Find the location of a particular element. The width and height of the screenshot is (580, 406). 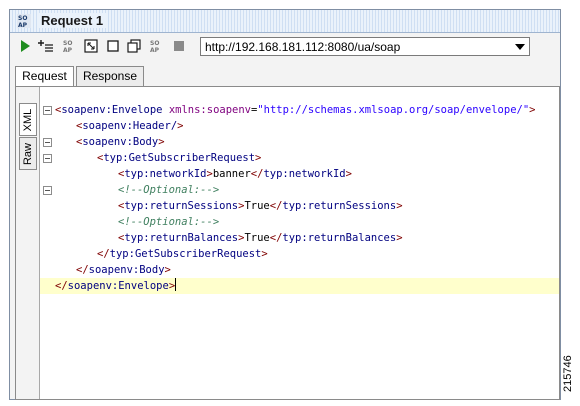

tab-xml: XML is located at coordinates (28, 119).